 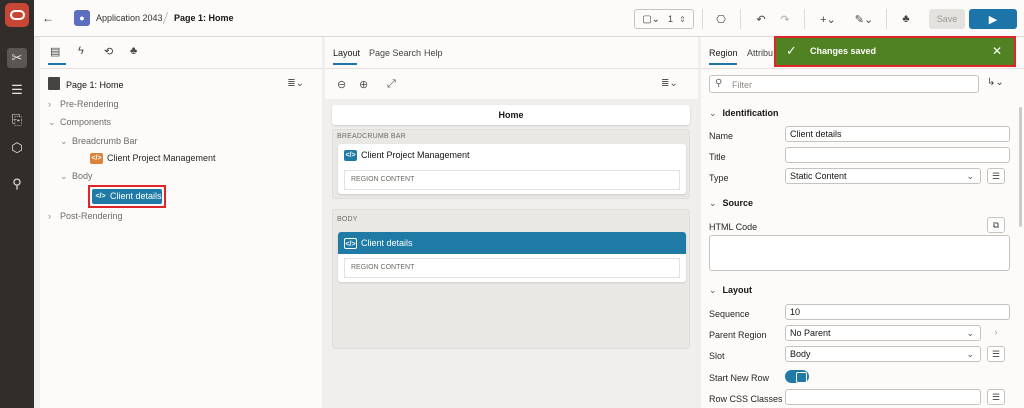 What do you see at coordinates (721, 136) in the screenshot?
I see `name-label: Name` at bounding box center [721, 136].